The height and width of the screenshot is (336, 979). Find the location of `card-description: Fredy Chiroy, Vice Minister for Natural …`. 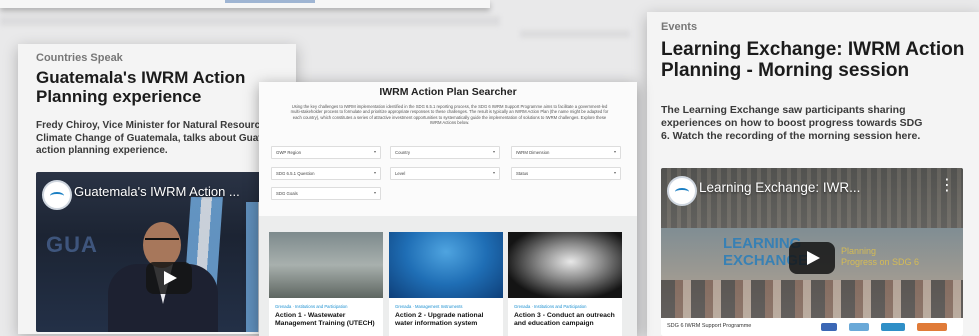

card-description: Fredy Chiroy, Vice Minister for Natural … is located at coordinates (166, 139).